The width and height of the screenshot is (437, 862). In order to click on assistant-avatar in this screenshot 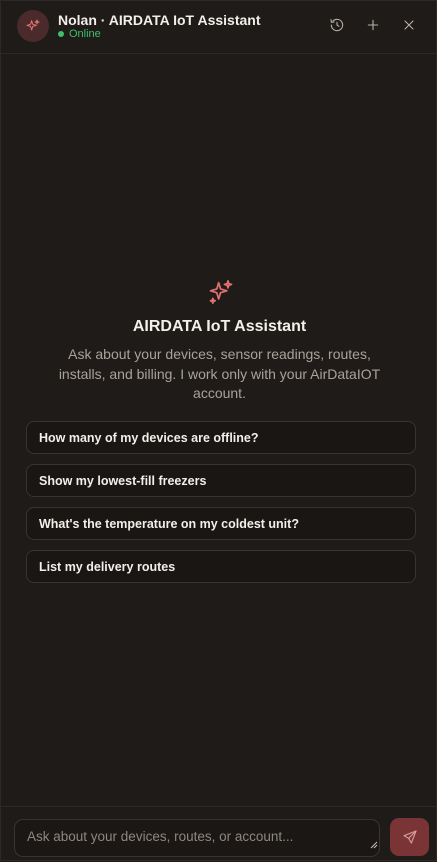, I will do `click(33, 26)`.